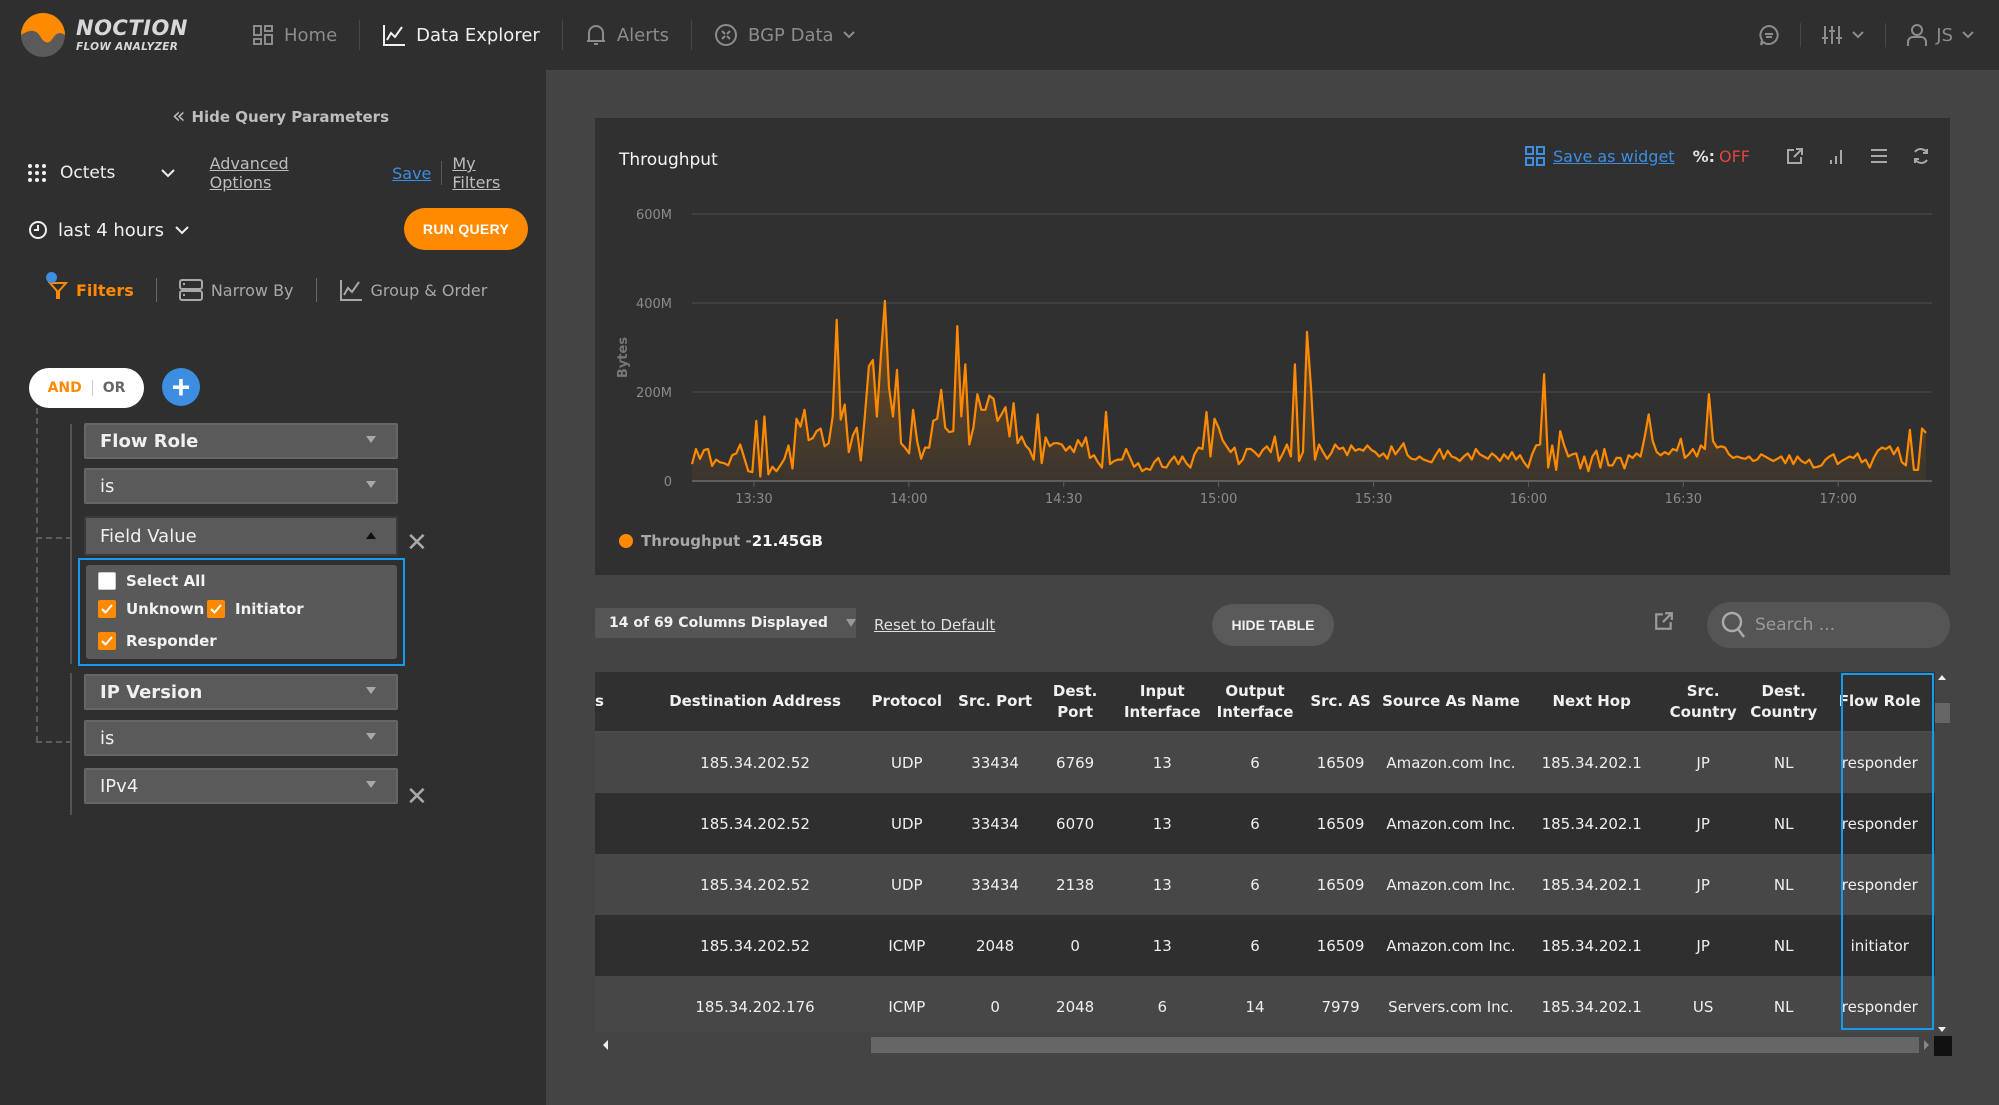 This screenshot has height=1105, width=1999. I want to click on or-option: OR, so click(109, 388).